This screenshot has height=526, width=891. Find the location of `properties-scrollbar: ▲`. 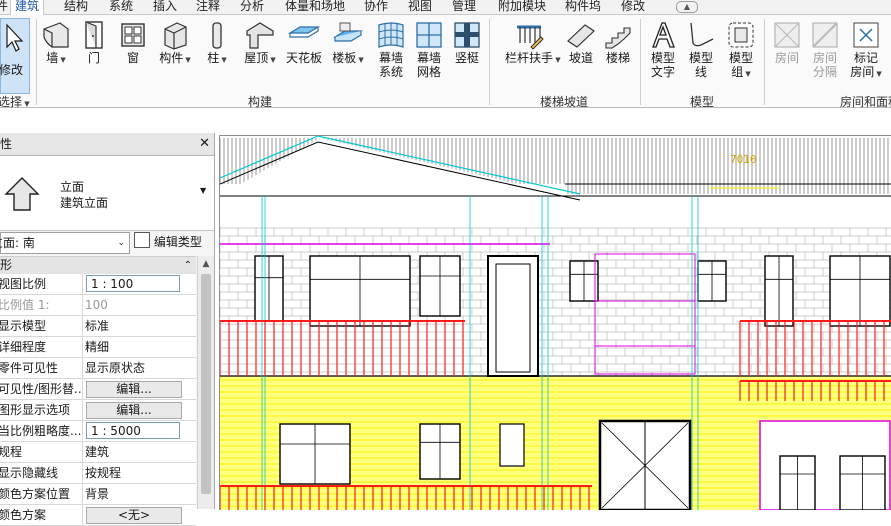

properties-scrollbar: ▲ is located at coordinates (205, 382).